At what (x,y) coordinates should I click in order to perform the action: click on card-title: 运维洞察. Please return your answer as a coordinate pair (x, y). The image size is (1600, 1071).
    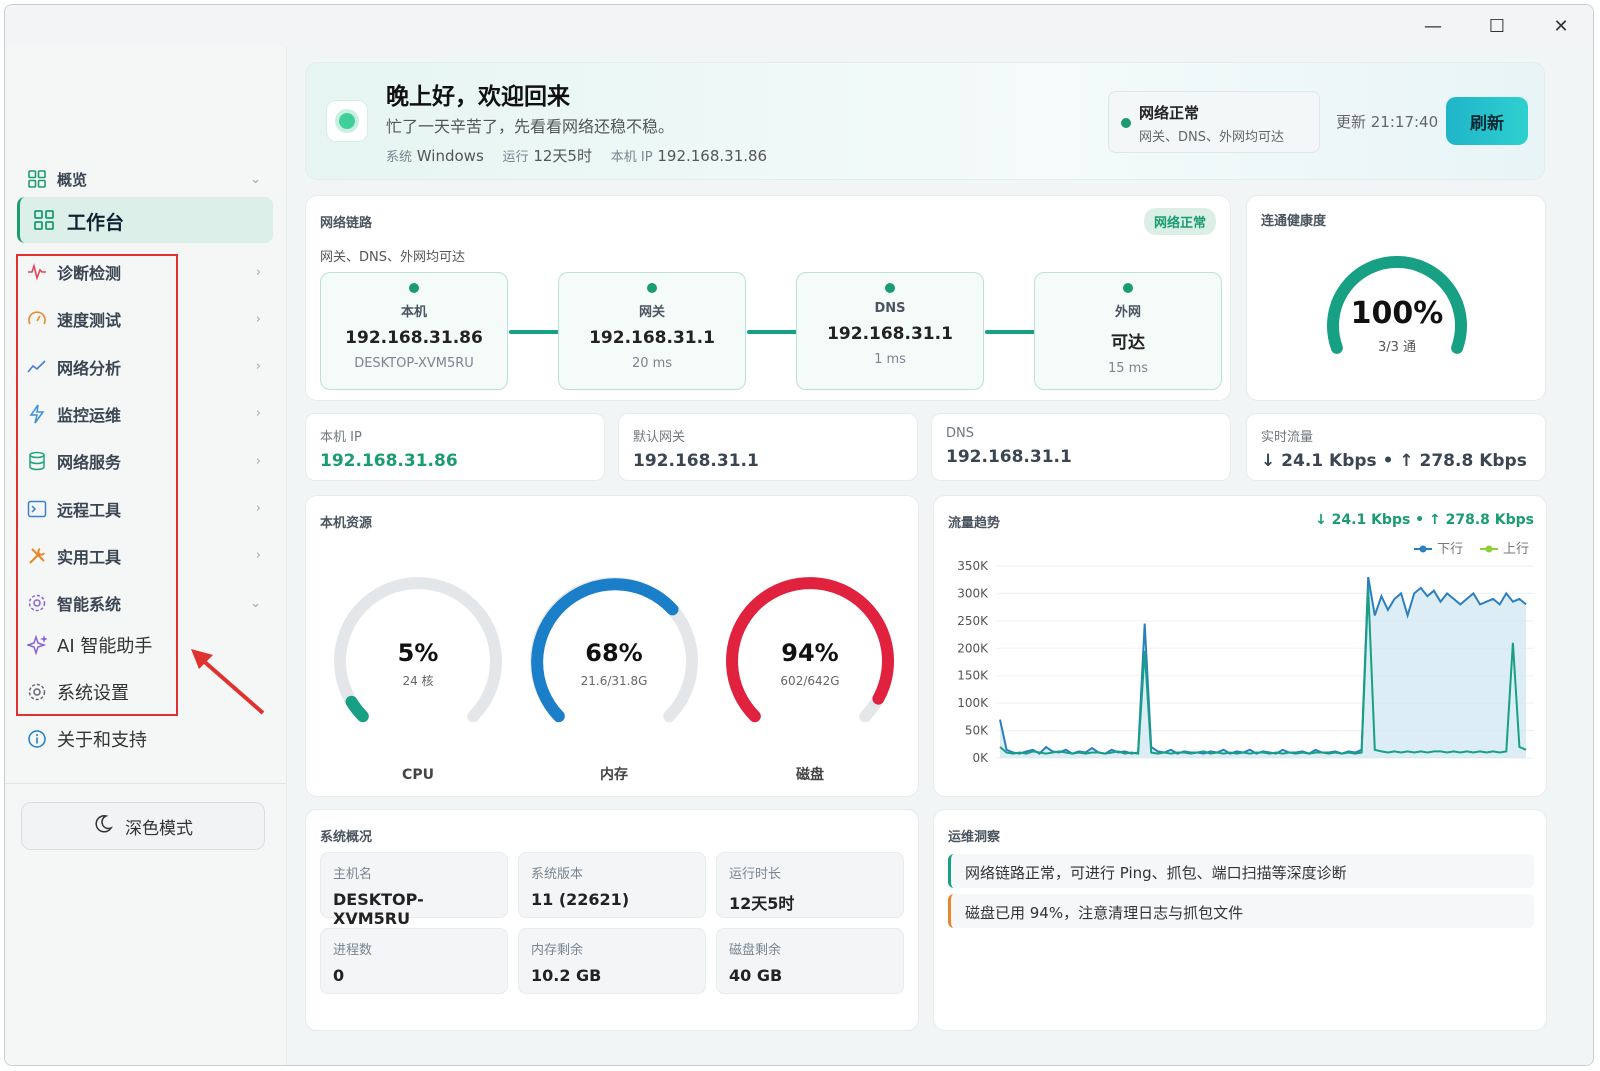
    Looking at the image, I should click on (974, 837).